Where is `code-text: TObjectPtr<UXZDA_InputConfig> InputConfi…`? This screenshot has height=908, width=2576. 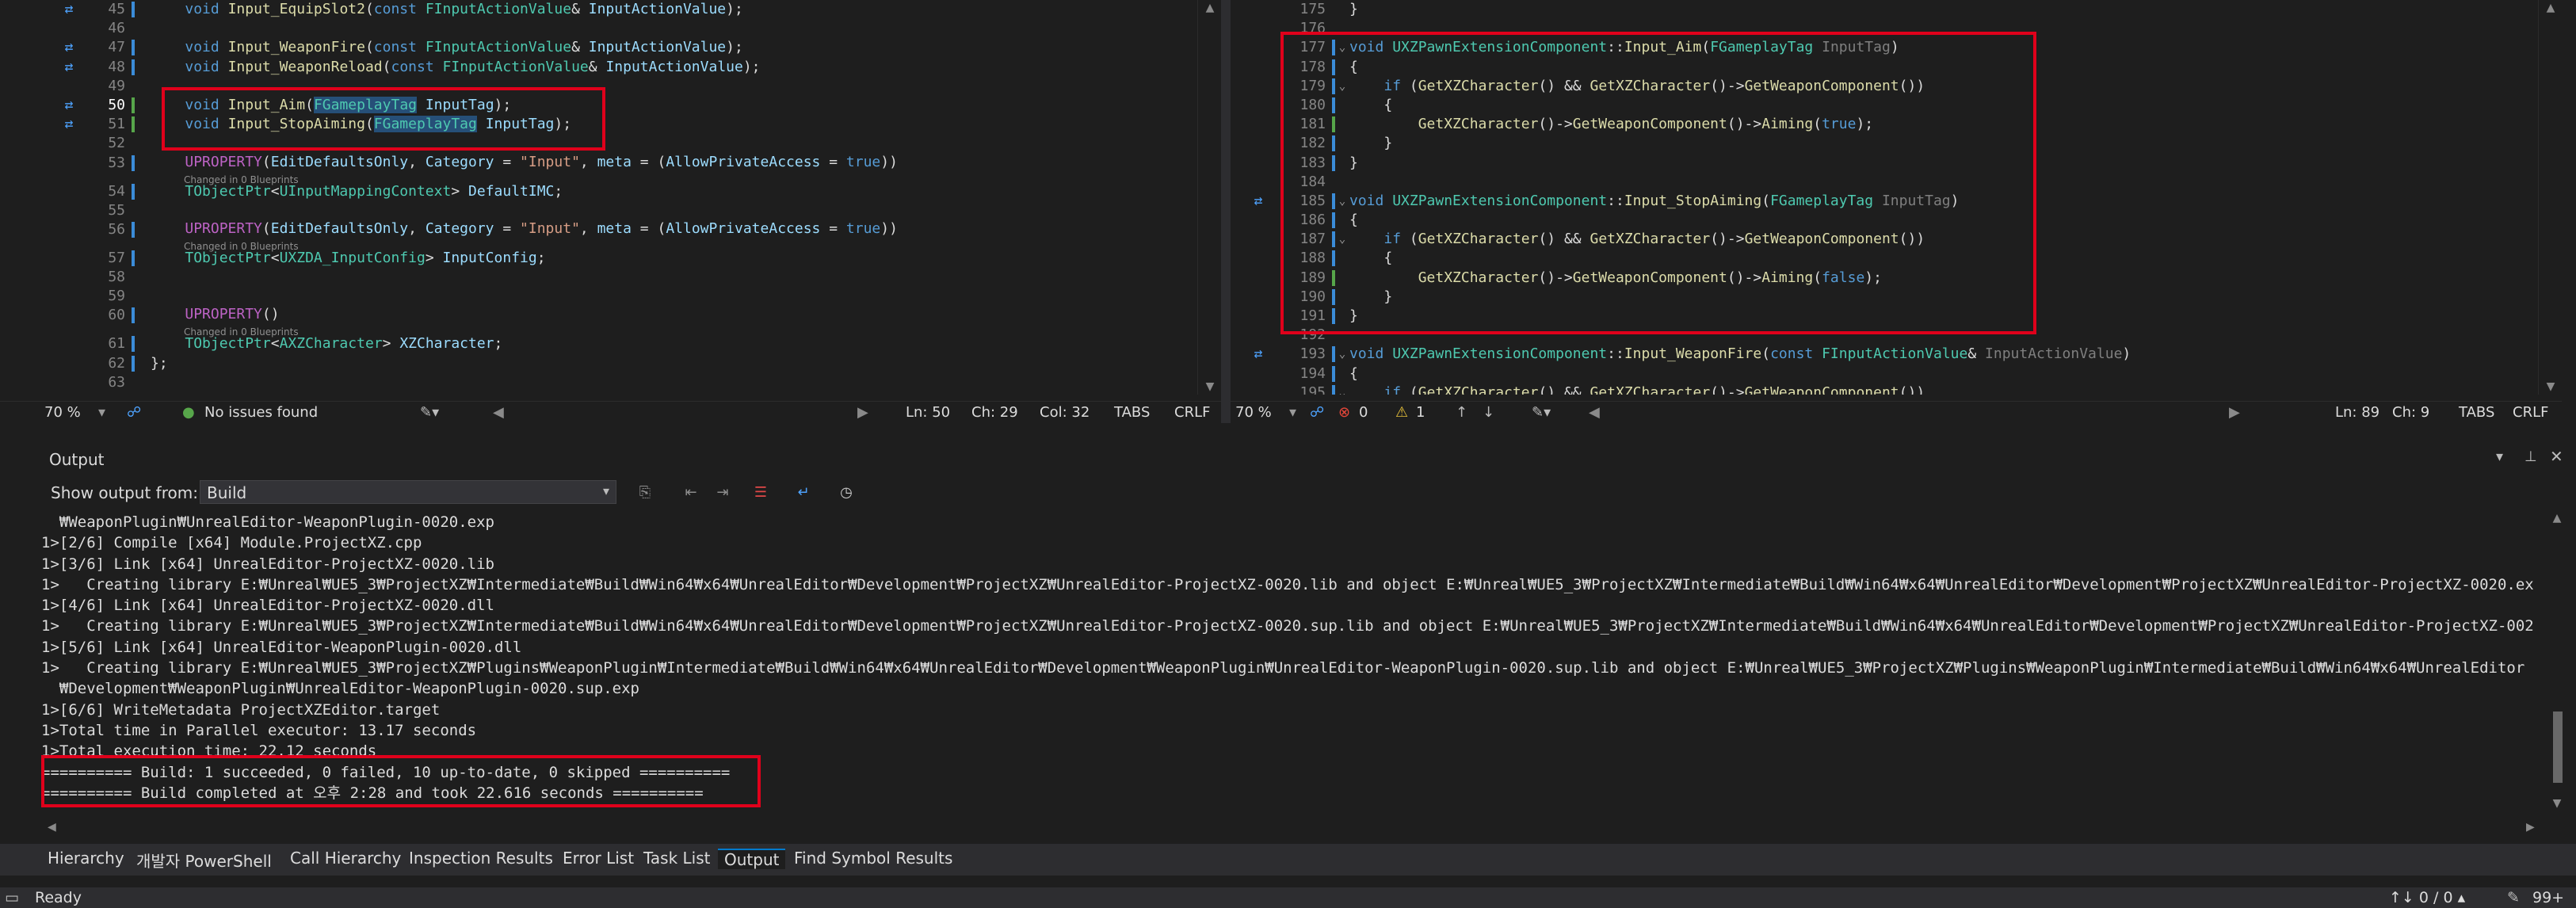 code-text: TObjectPtr<UXZDA_InputConfig> InputConfi… is located at coordinates (348, 258).